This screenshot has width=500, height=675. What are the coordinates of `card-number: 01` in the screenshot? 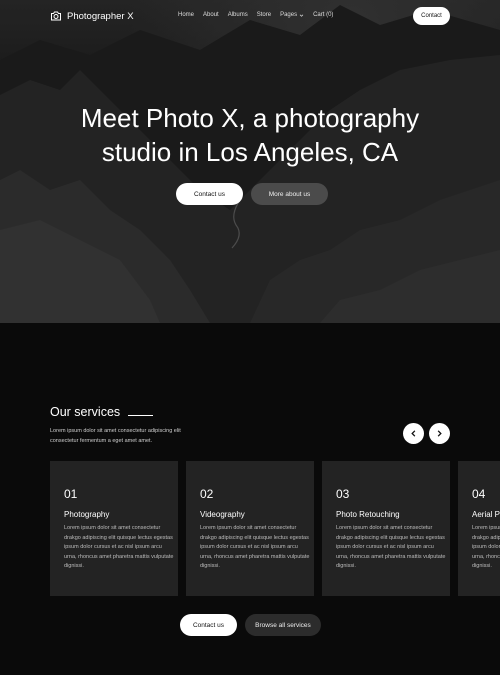 It's located at (71, 494).